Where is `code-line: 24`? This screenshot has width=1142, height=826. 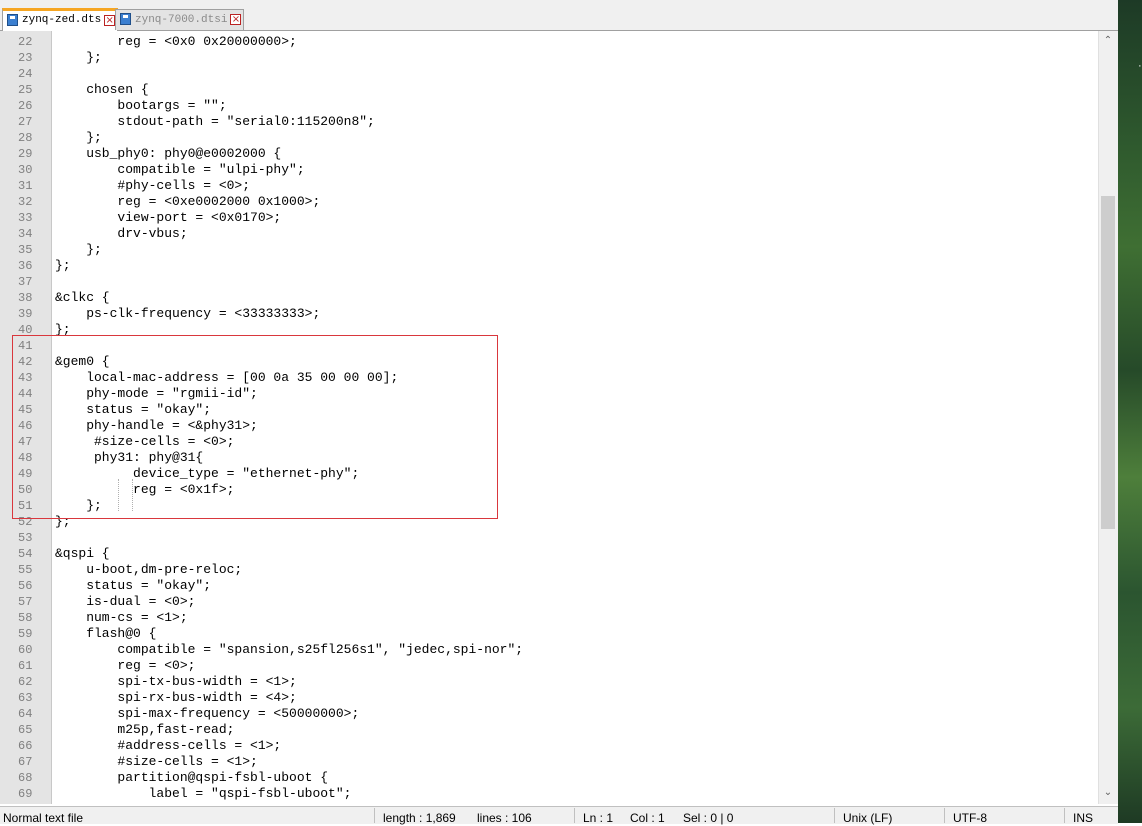 code-line: 24 is located at coordinates (549, 74).